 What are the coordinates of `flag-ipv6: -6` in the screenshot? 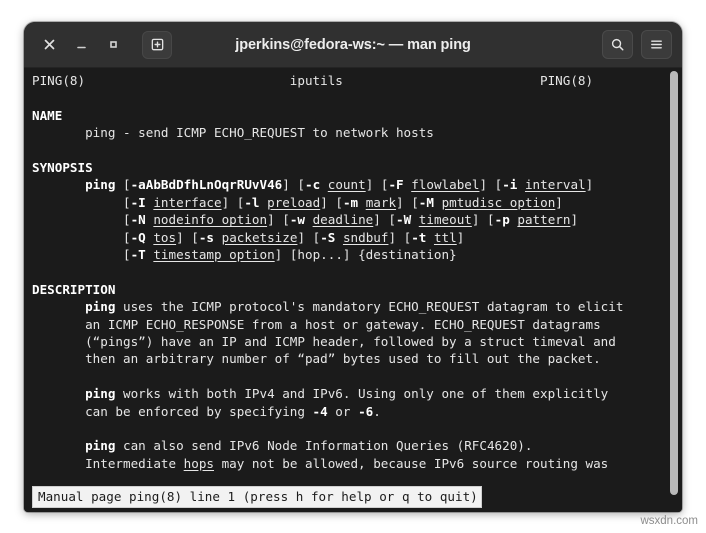 It's located at (366, 411).